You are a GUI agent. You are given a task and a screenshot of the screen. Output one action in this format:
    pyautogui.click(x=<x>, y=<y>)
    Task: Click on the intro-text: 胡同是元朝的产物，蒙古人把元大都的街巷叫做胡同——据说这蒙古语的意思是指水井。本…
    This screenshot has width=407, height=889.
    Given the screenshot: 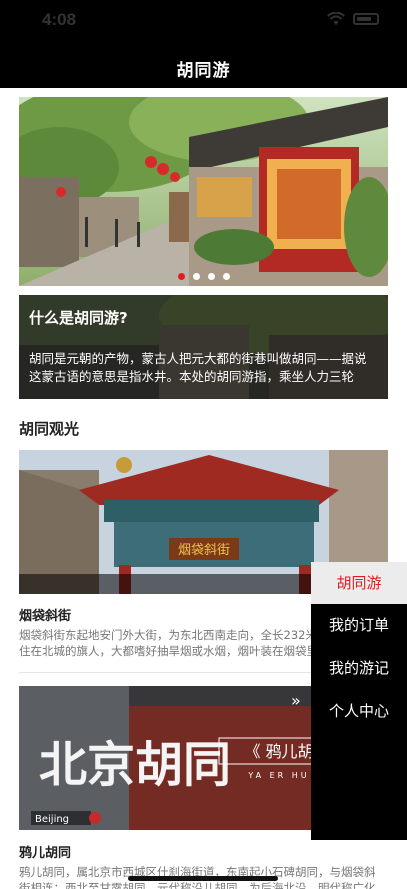 What is the action you would take?
    pyautogui.click(x=198, y=367)
    